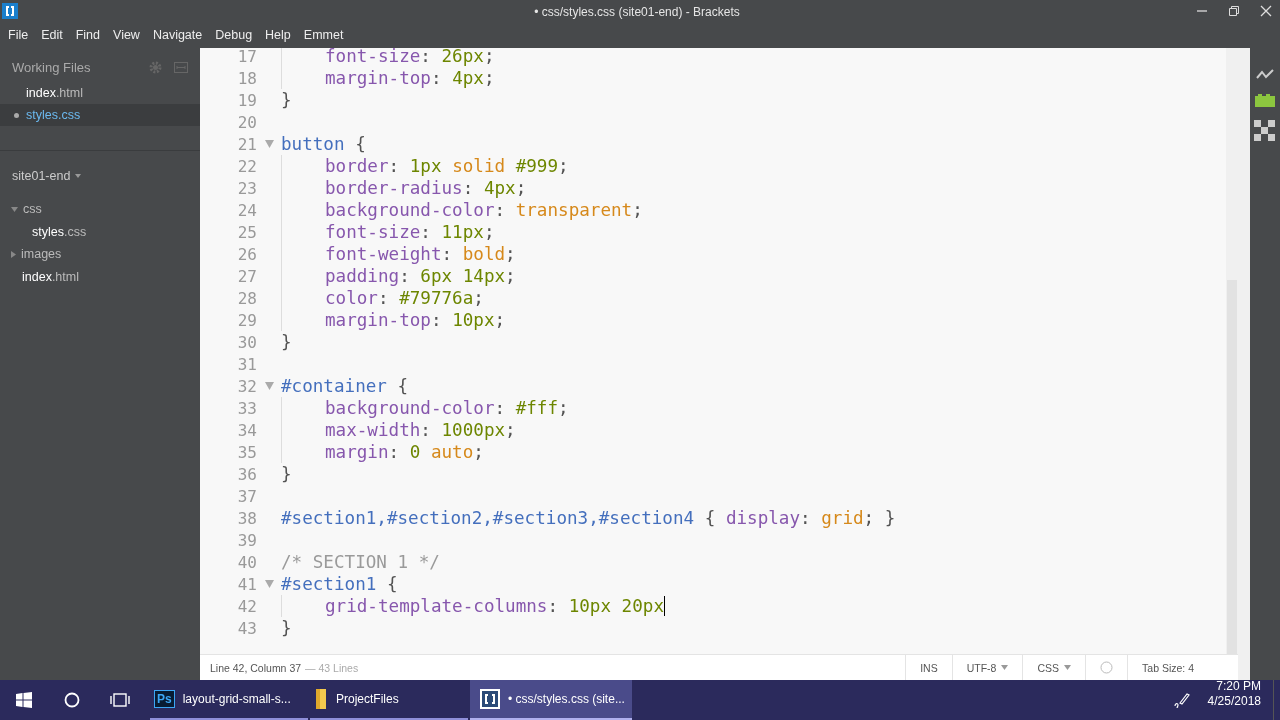 The image size is (1280, 720). I want to click on encoding-dropdown: UTF-8, so click(981, 667).